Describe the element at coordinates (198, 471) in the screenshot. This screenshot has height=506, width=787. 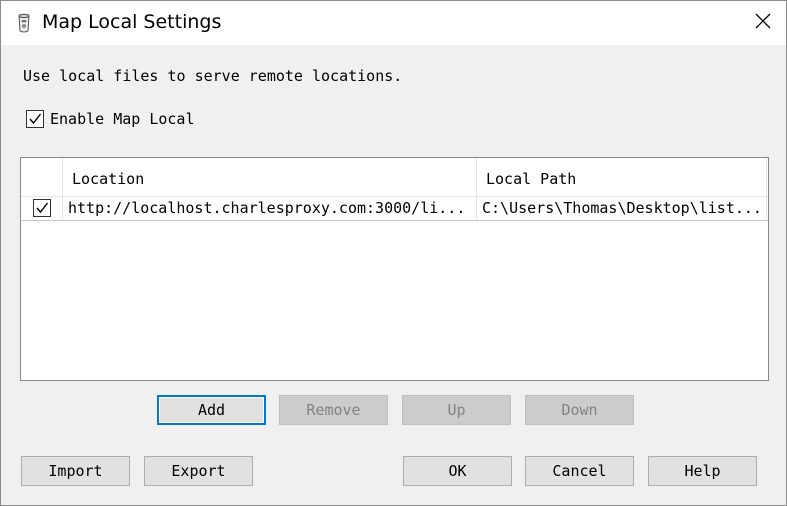
I see `export-button: Export` at that location.